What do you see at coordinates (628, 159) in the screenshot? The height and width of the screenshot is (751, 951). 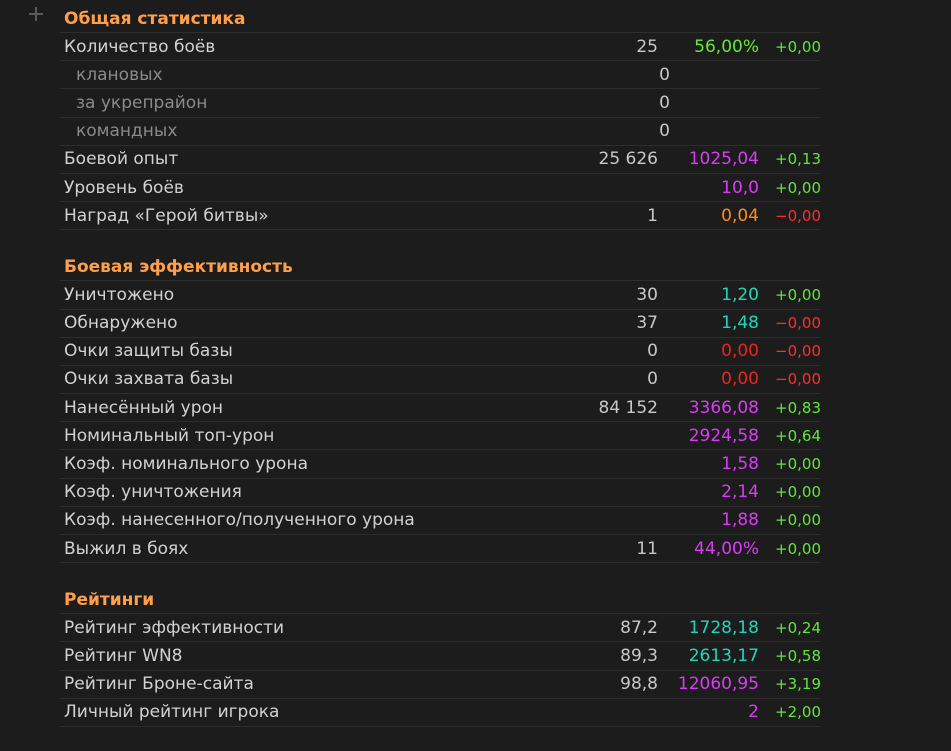 I see `stat-count: 25 626` at bounding box center [628, 159].